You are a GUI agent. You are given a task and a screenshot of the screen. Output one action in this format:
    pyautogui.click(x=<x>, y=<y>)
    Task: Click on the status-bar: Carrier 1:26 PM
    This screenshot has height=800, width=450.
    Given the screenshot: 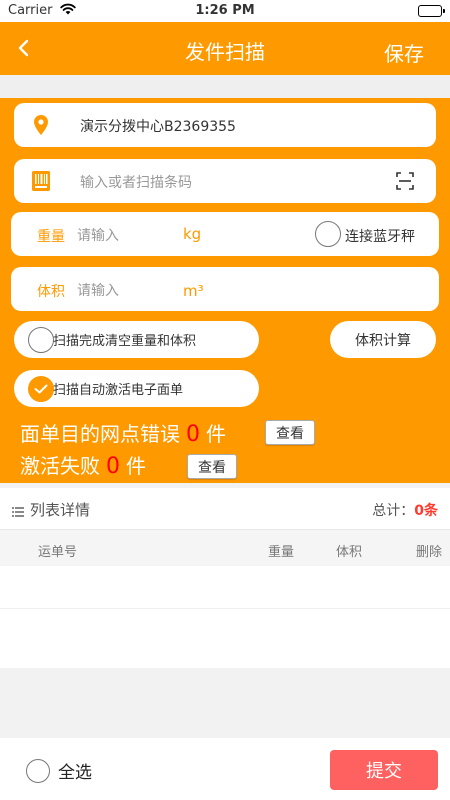 What is the action you would take?
    pyautogui.click(x=225, y=11)
    